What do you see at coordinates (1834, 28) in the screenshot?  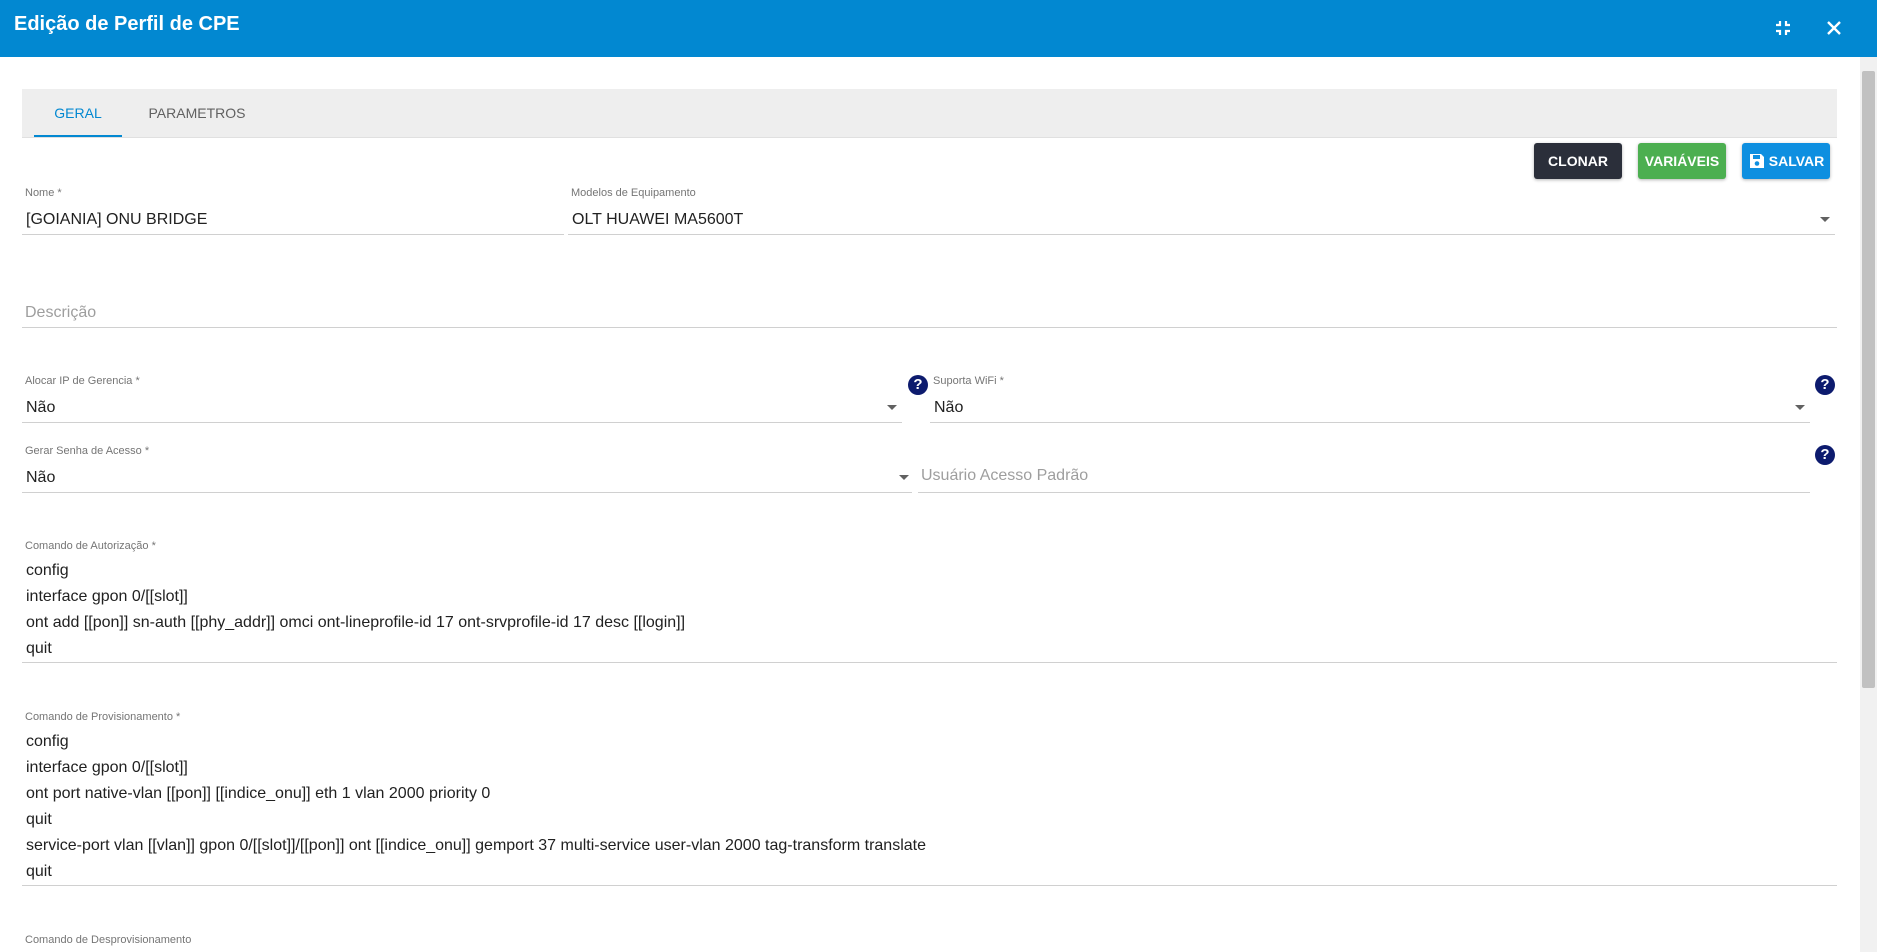 I see `close-icon` at bounding box center [1834, 28].